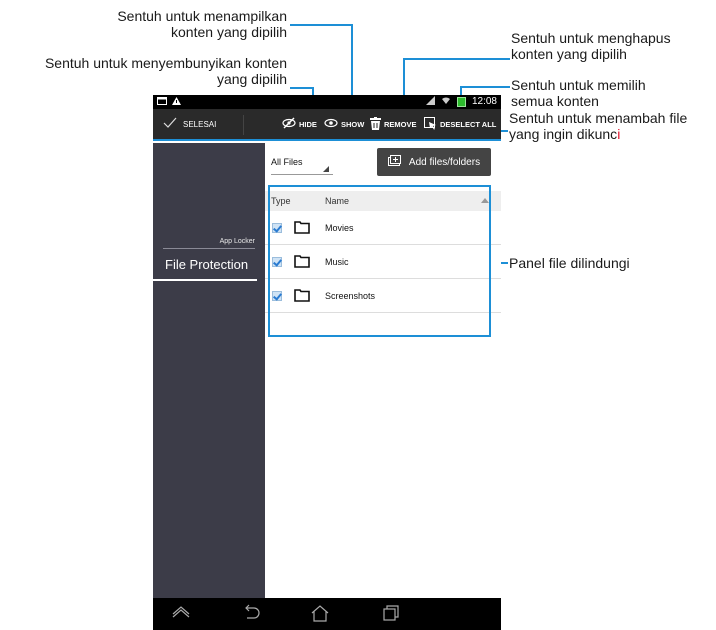 The height and width of the screenshot is (630, 716). What do you see at coordinates (394, 162) in the screenshot?
I see `add-folder-icon` at bounding box center [394, 162].